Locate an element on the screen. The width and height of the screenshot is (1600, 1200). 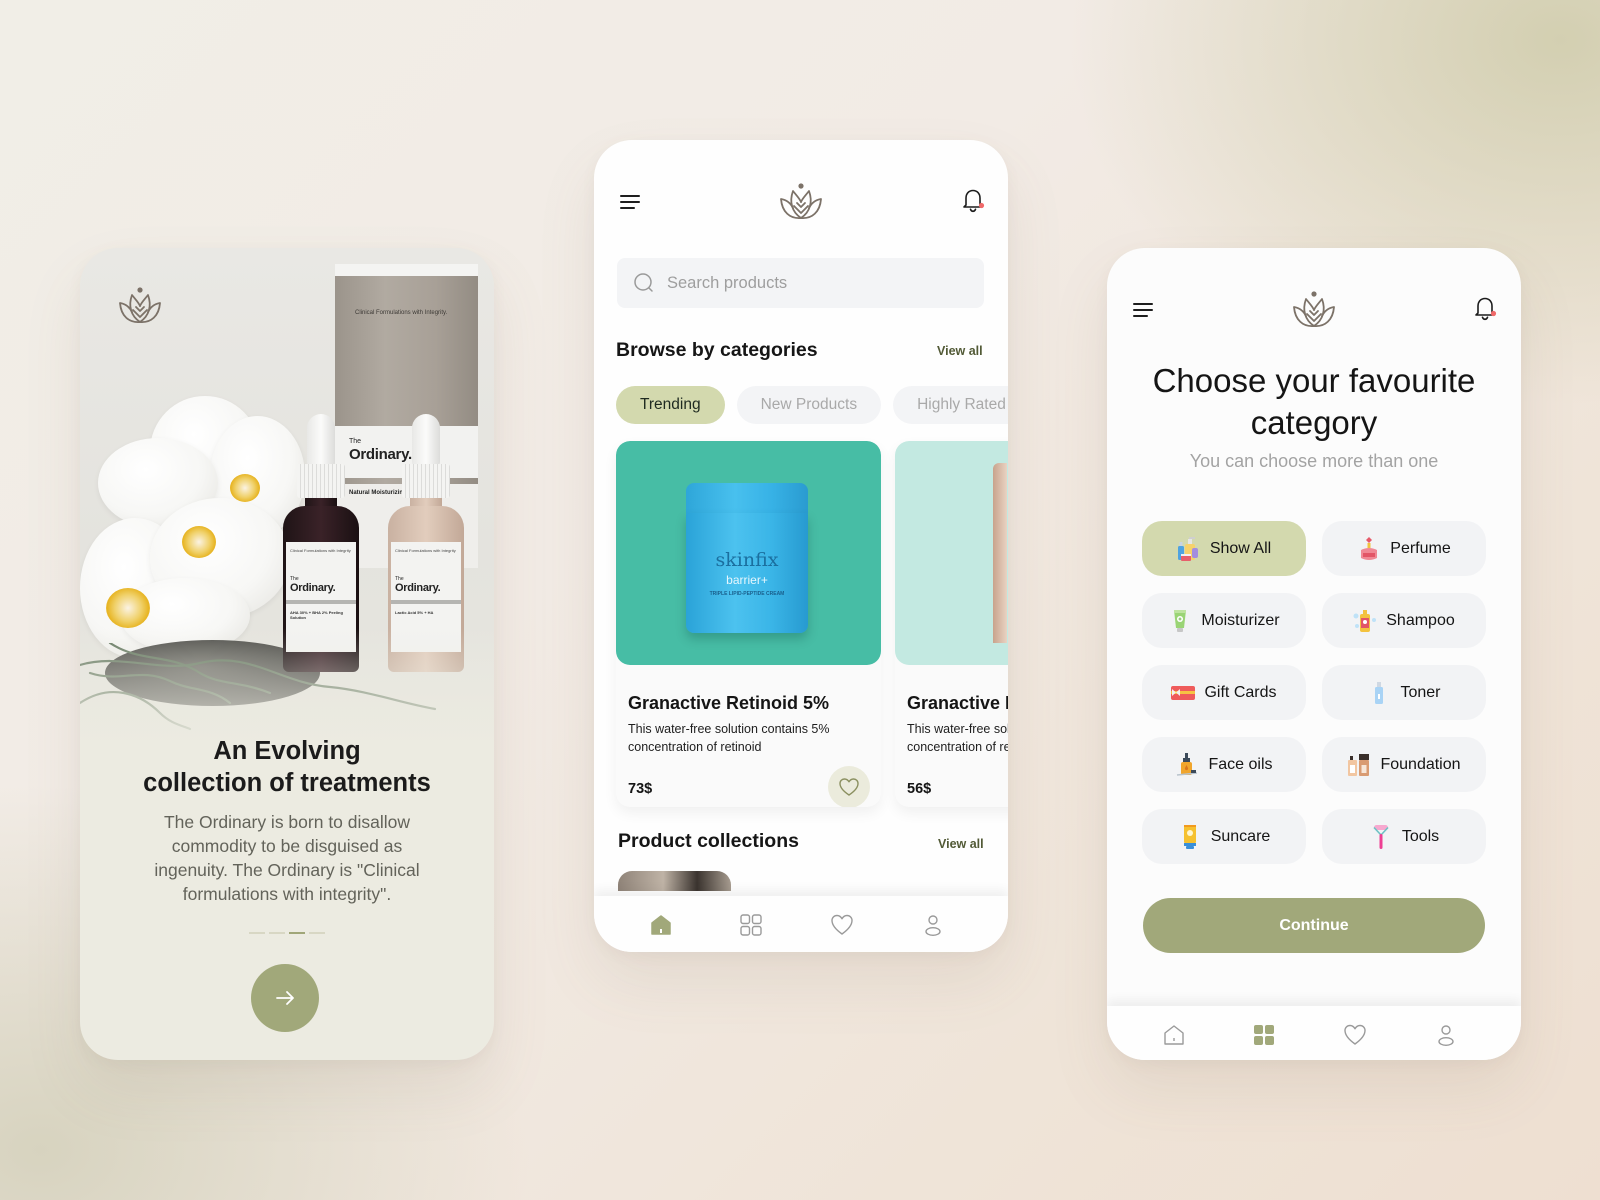
gift-card-icon is located at coordinates (1183, 692).